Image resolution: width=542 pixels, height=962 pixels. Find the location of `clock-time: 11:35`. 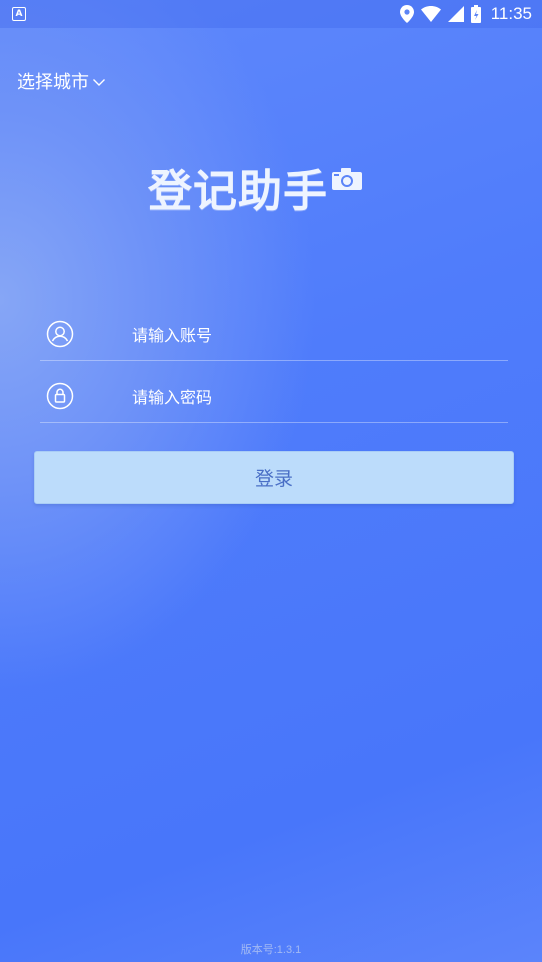

clock-time: 11:35 is located at coordinates (511, 13).